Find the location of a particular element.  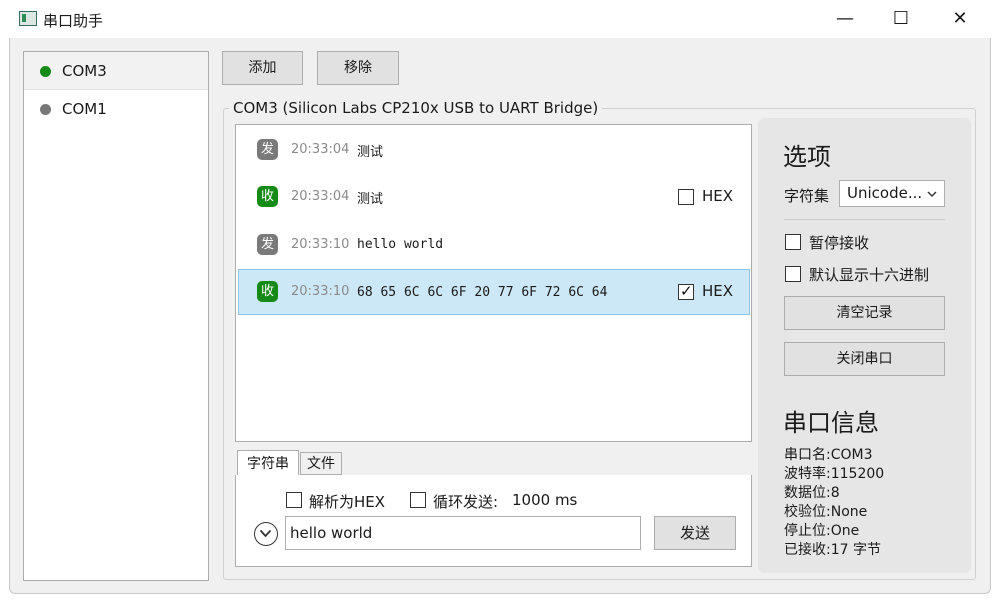

close-icon: ✕ is located at coordinates (960, 18).